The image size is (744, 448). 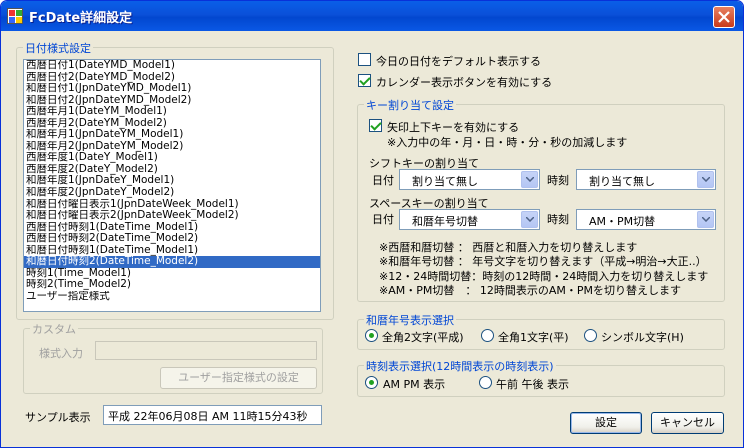 I want to click on arrow-keys-note: ※入力中の年・月・日・時・分・秒の加減します, so click(x=507, y=142).